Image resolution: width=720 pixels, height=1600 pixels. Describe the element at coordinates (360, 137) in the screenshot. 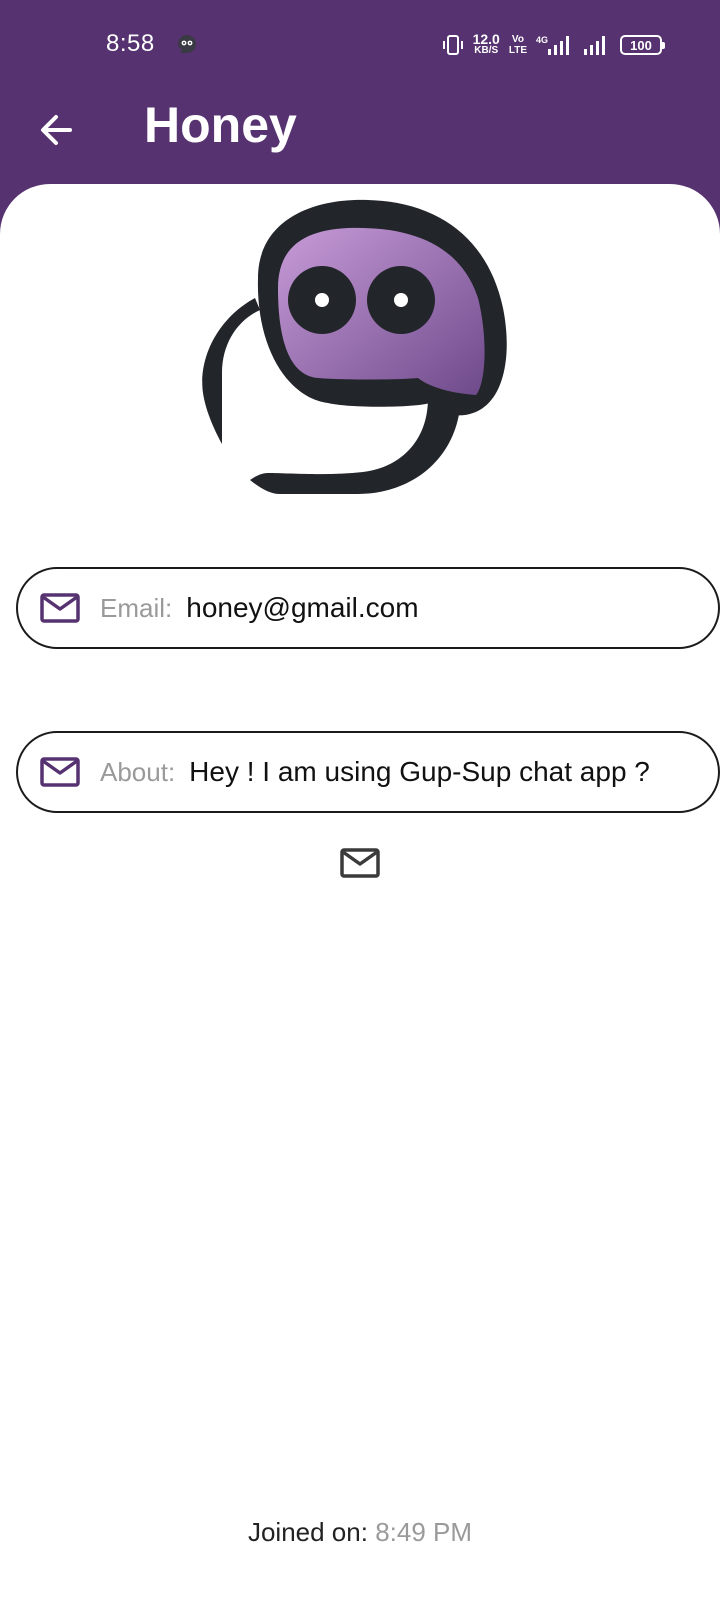

I see `app-bar: Honey` at that location.